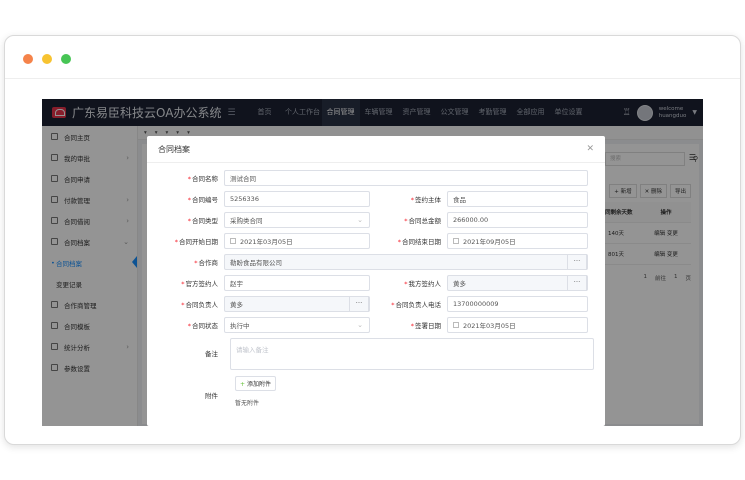 The width and height of the screenshot is (745, 480). What do you see at coordinates (297, 199) in the screenshot?
I see `contract-number-field: 5256336` at bounding box center [297, 199].